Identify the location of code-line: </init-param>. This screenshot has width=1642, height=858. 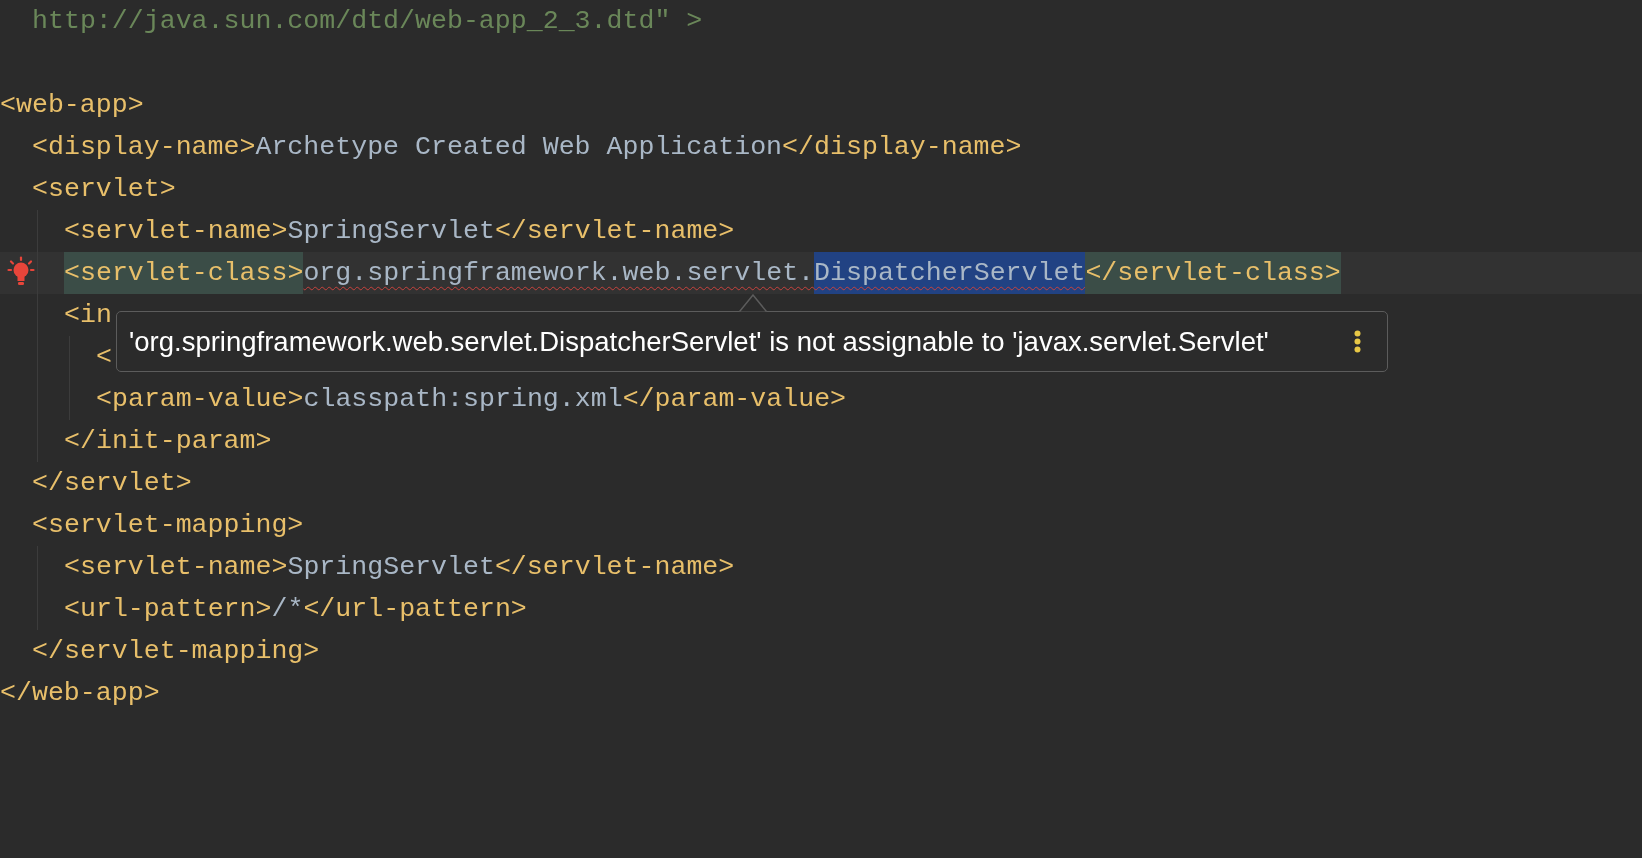
(168, 441).